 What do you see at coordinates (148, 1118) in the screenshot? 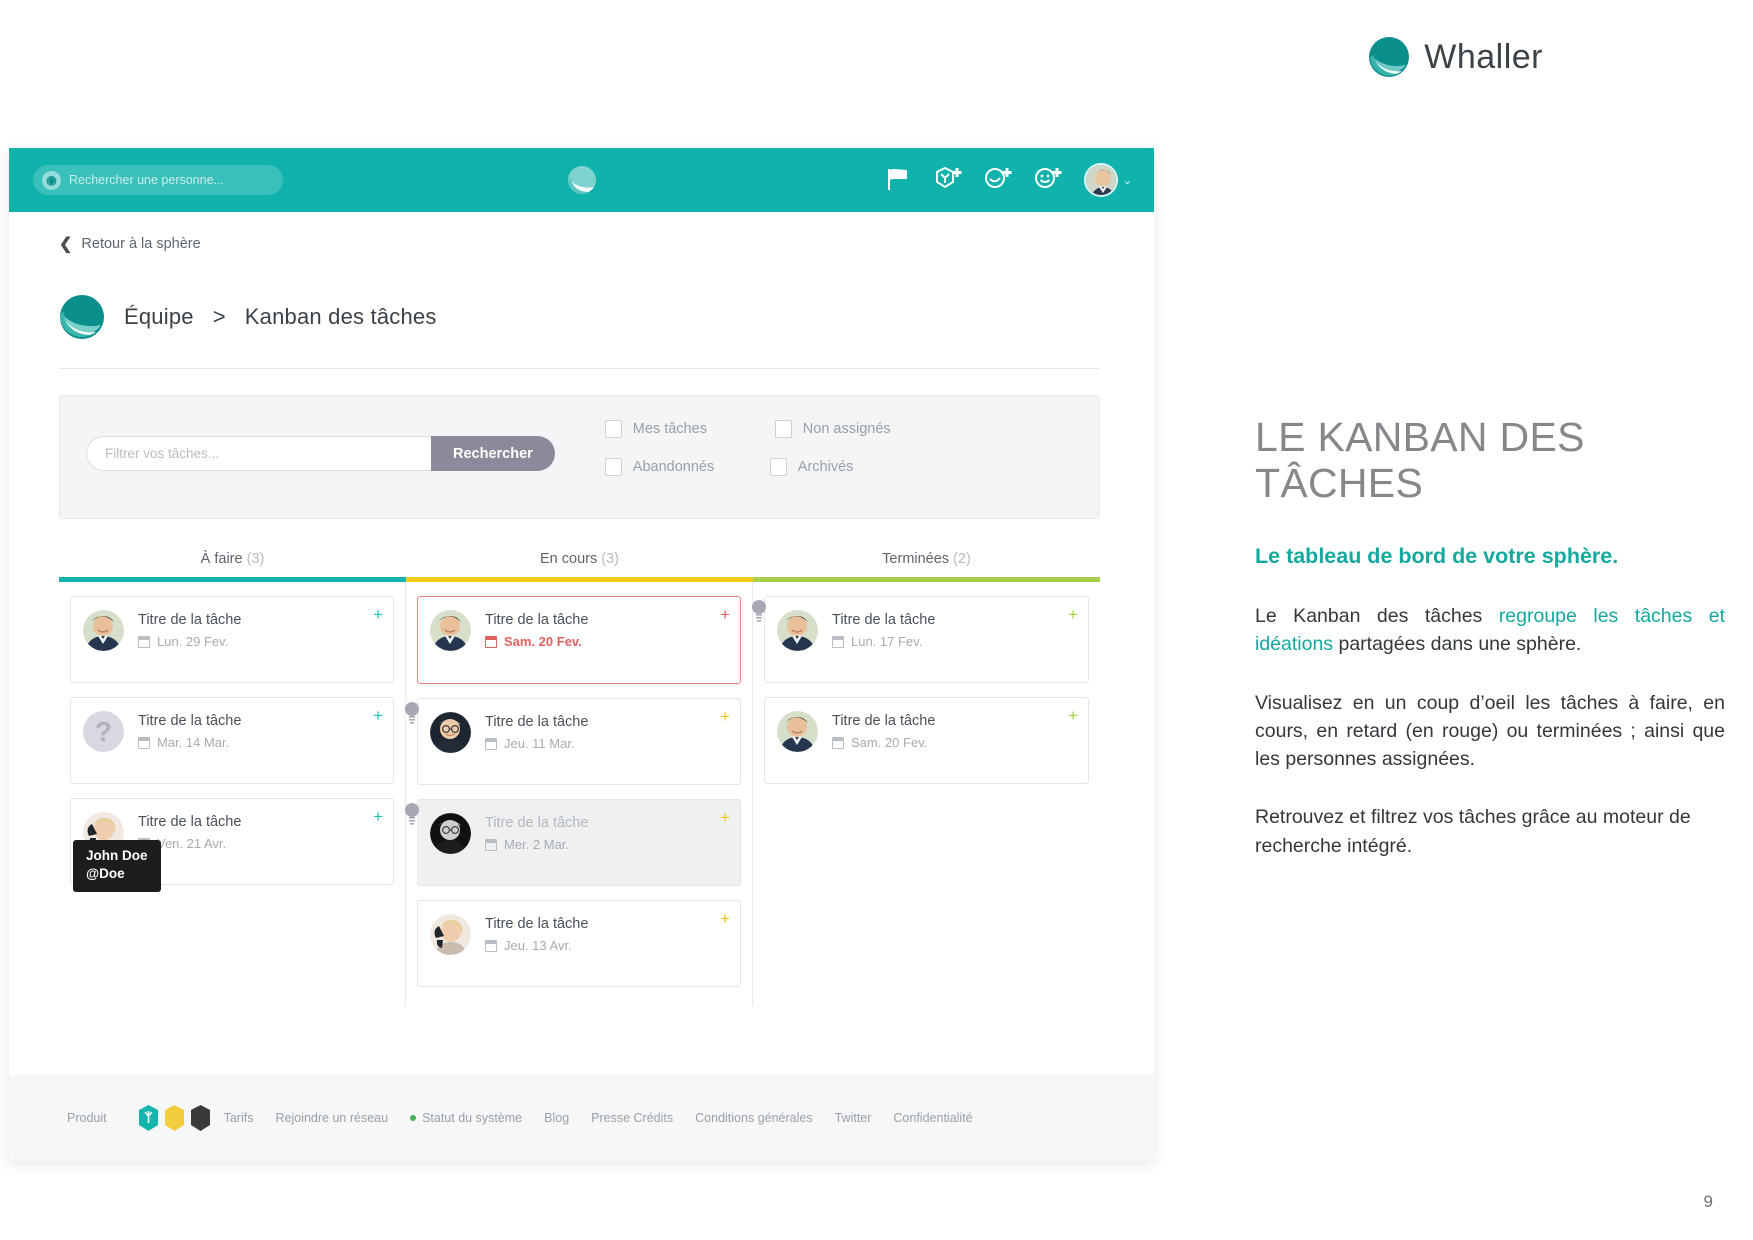
I see `hex-teal-icon` at bounding box center [148, 1118].